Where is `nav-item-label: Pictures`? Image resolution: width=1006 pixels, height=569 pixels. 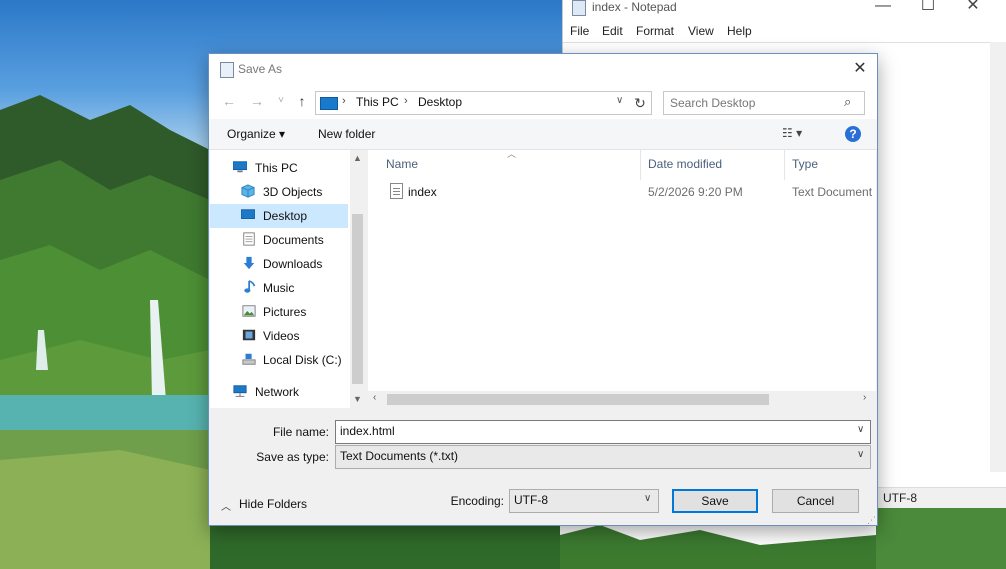
nav-item-label: Pictures is located at coordinates (285, 312).